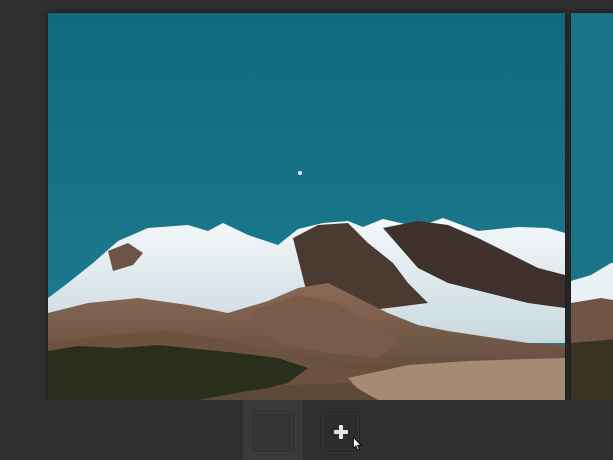  Describe the element at coordinates (300, 173) in the screenshot. I see `moon-icon` at that location.